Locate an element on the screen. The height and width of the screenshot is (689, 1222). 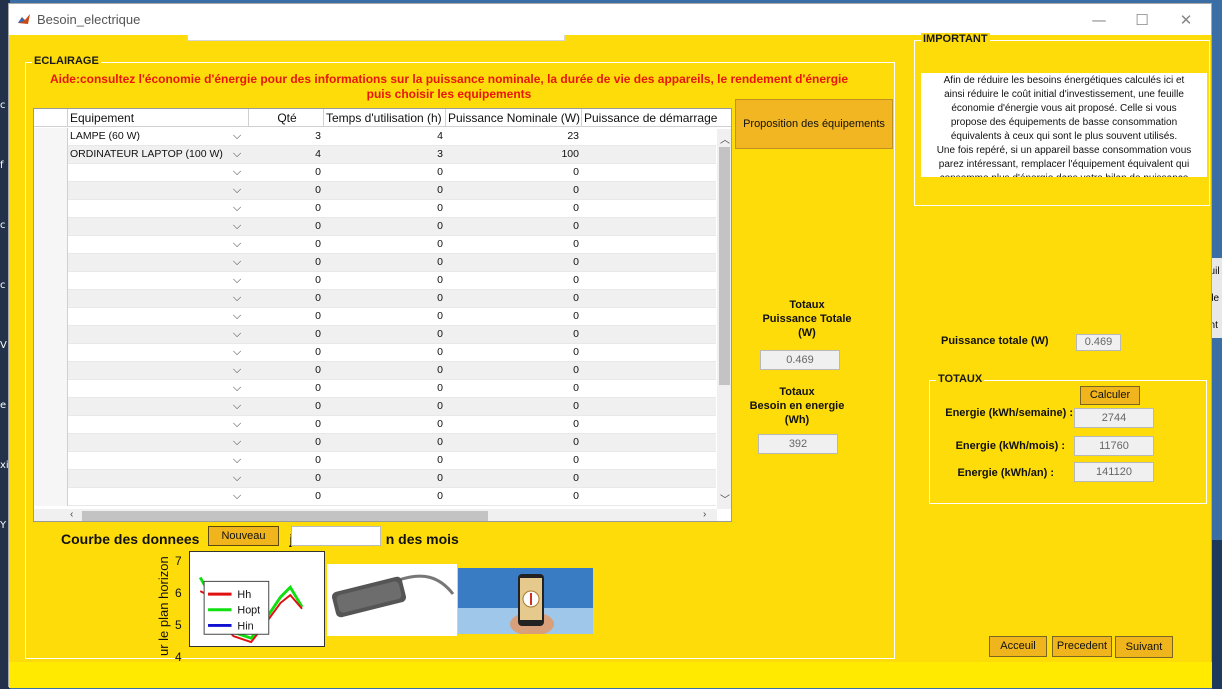
table-vertical-scrollbar: ︿ ﹀ is located at coordinates (724, 319).